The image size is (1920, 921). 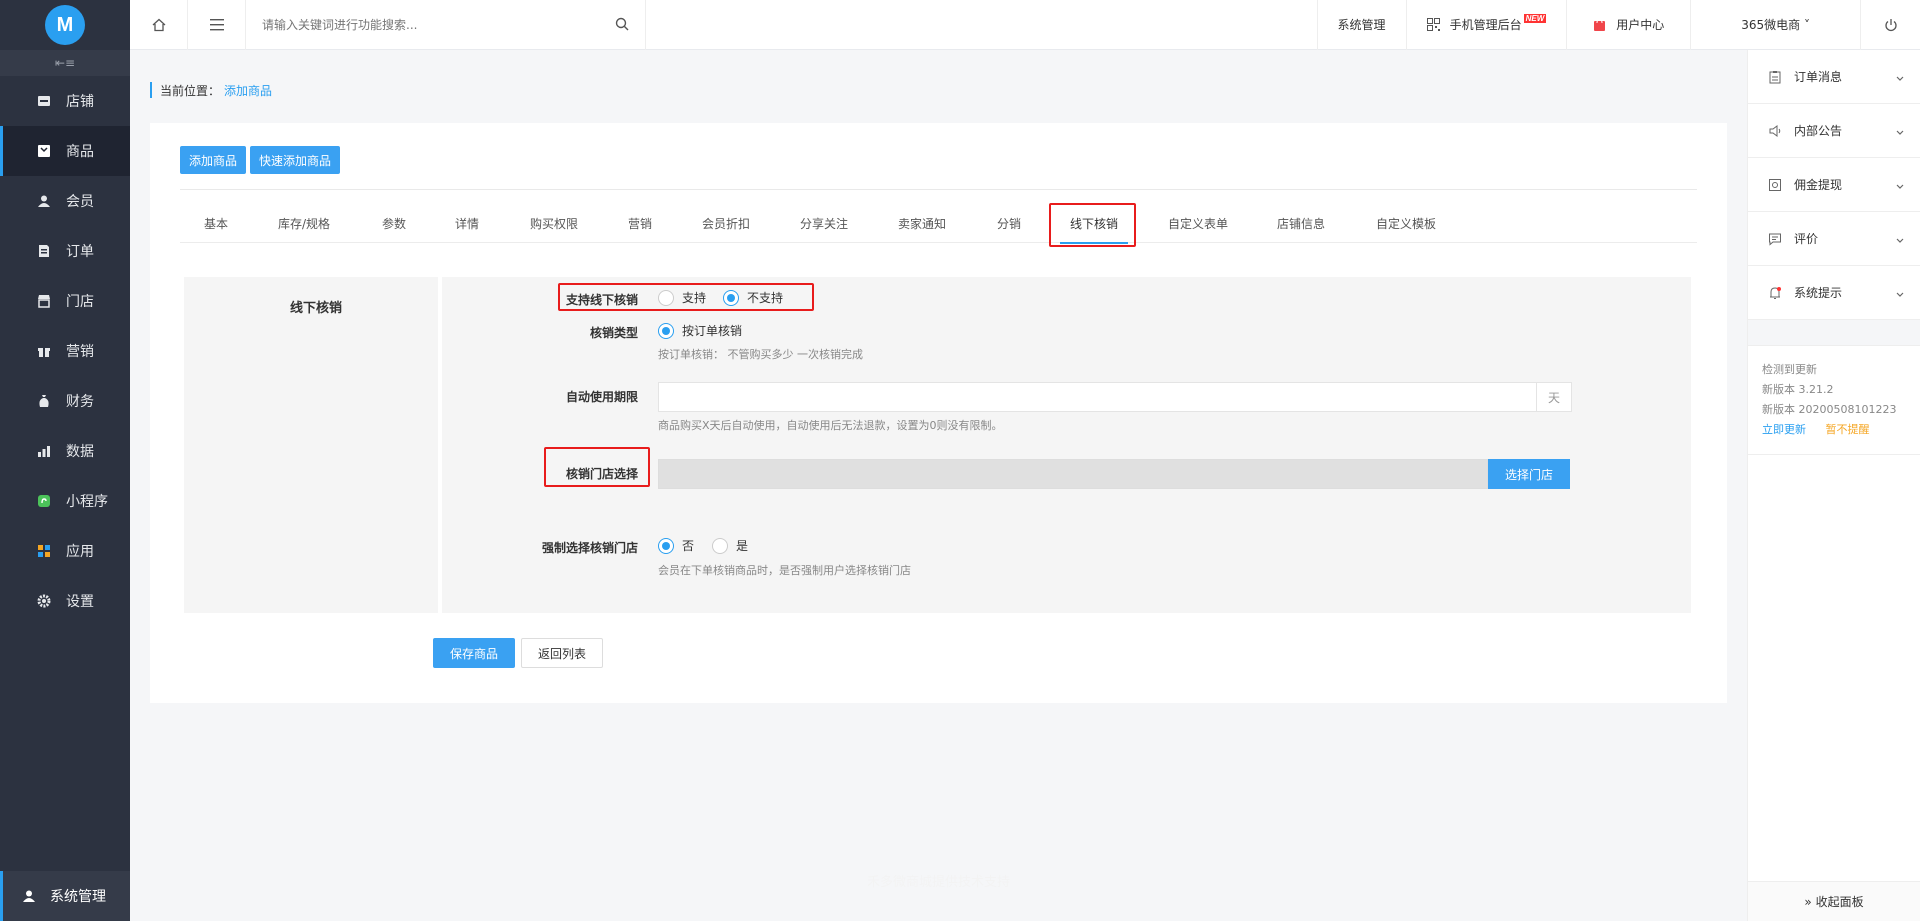 I want to click on breadcrumb-current: 添加商品, so click(x=248, y=90).